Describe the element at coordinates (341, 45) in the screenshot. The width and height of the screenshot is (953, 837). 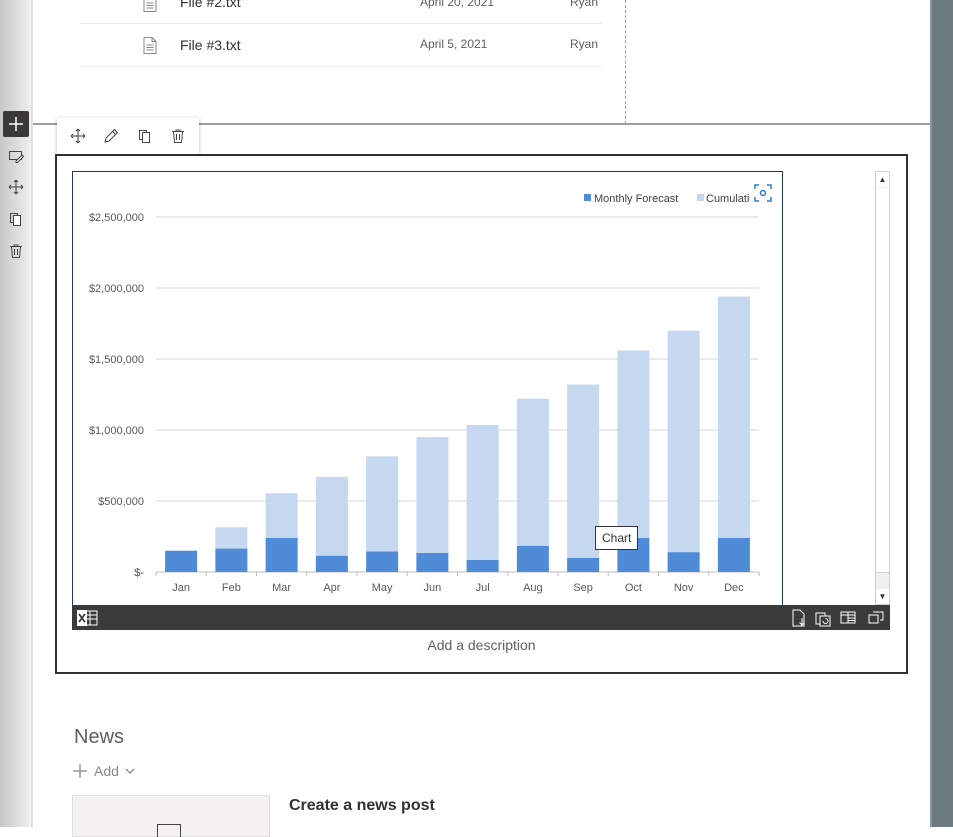
I see `file-row: File #3.txt April 5, 2021 Ryan C` at that location.